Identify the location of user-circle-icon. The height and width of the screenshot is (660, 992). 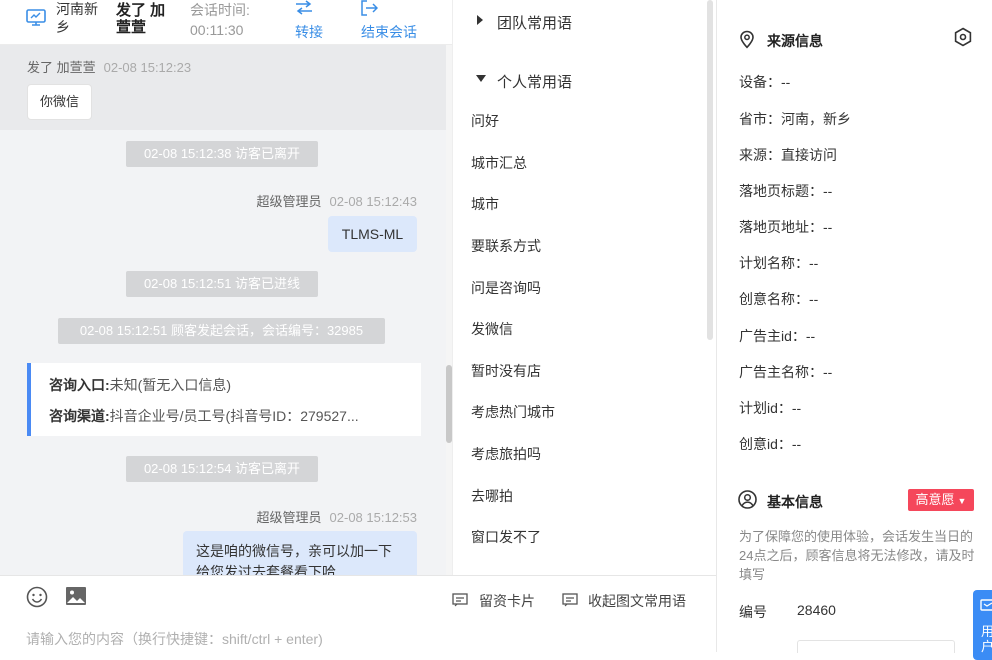
(747, 499).